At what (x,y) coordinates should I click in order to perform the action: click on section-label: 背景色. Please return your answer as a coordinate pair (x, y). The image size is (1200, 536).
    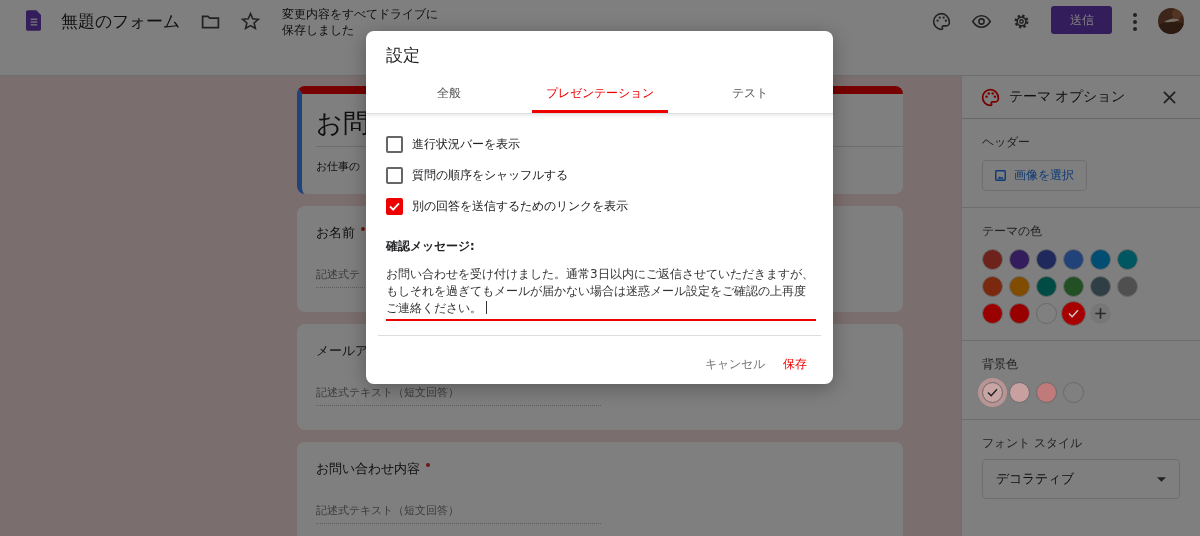
    Looking at the image, I should click on (1000, 364).